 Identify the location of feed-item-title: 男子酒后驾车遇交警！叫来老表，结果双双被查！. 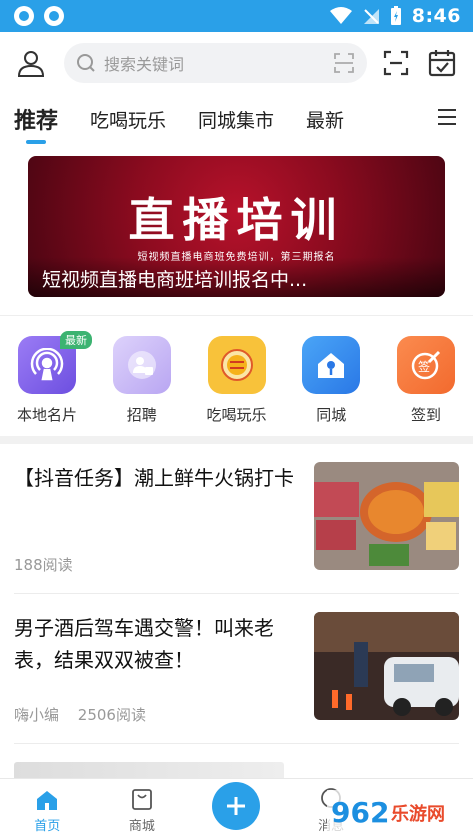
(144, 644).